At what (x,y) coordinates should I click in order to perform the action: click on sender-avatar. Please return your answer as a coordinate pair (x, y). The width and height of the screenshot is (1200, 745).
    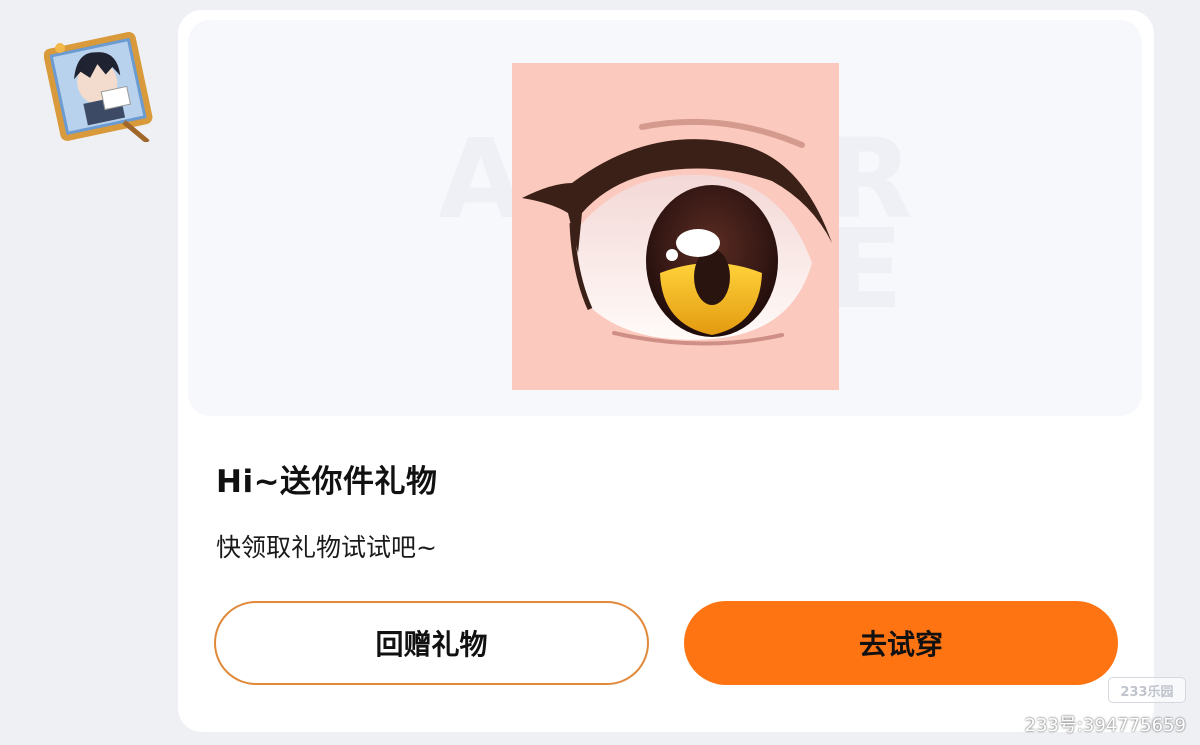
    Looking at the image, I should click on (99, 87).